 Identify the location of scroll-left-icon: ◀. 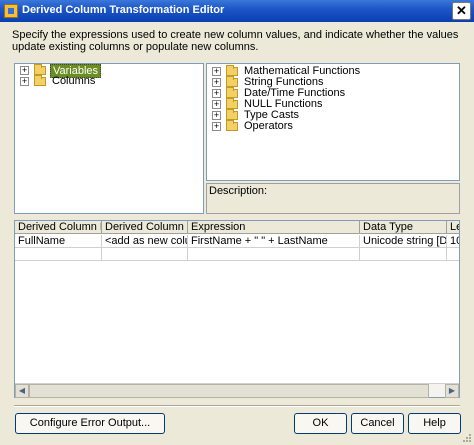
(22, 391).